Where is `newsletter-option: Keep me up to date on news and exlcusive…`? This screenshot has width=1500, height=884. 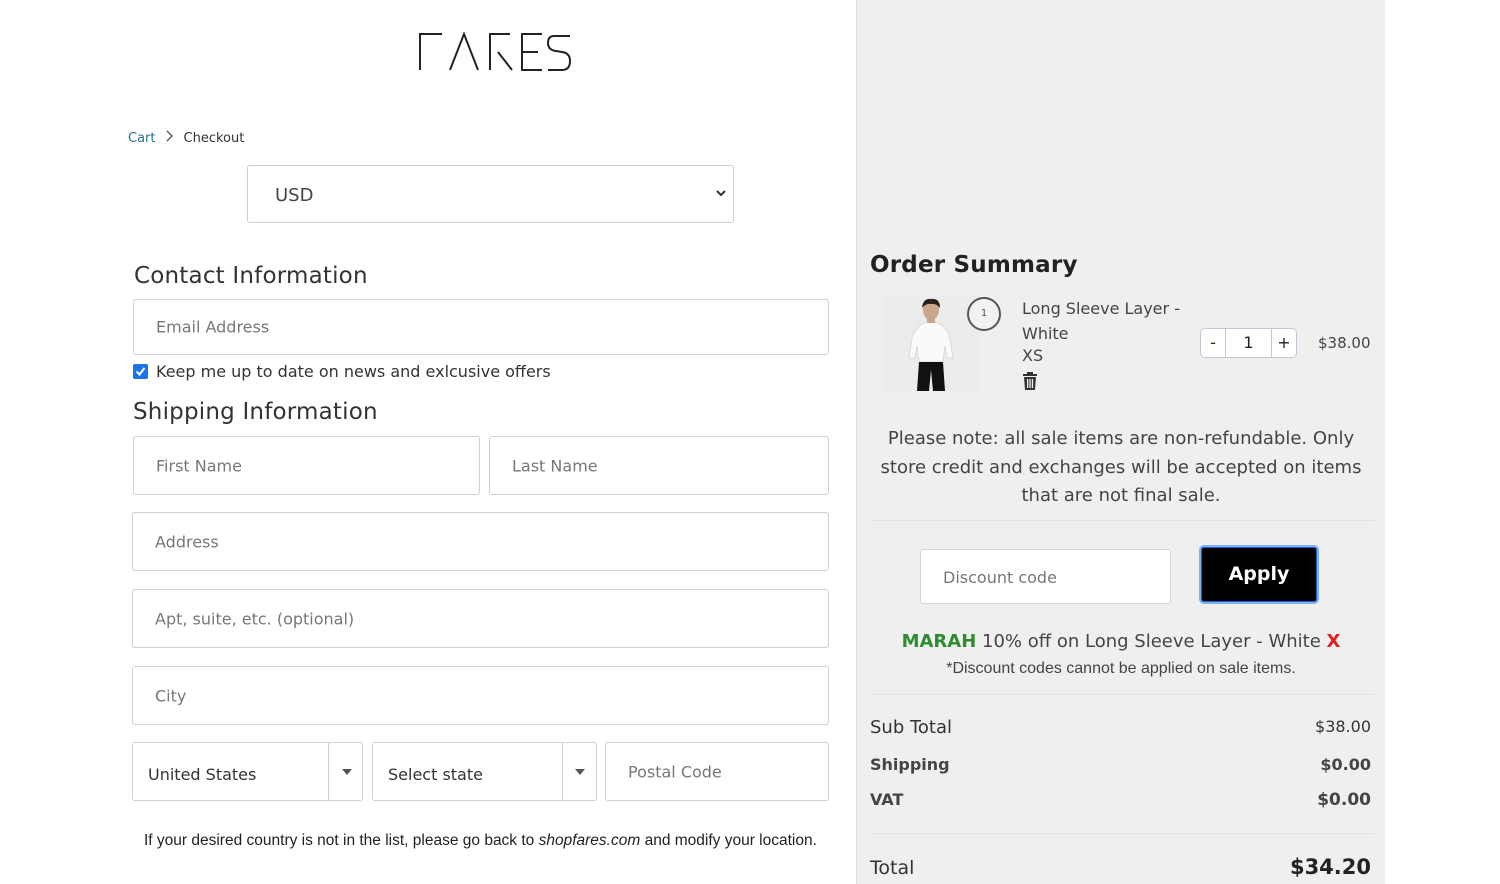
newsletter-option: Keep me up to date on news and exlcusive… is located at coordinates (342, 371).